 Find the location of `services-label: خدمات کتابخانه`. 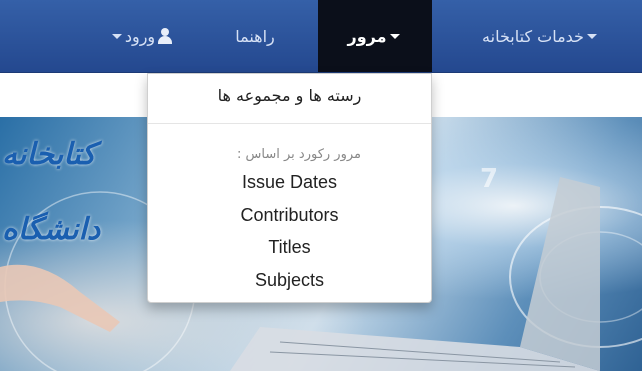

services-label: خدمات کتابخانه is located at coordinates (533, 36).